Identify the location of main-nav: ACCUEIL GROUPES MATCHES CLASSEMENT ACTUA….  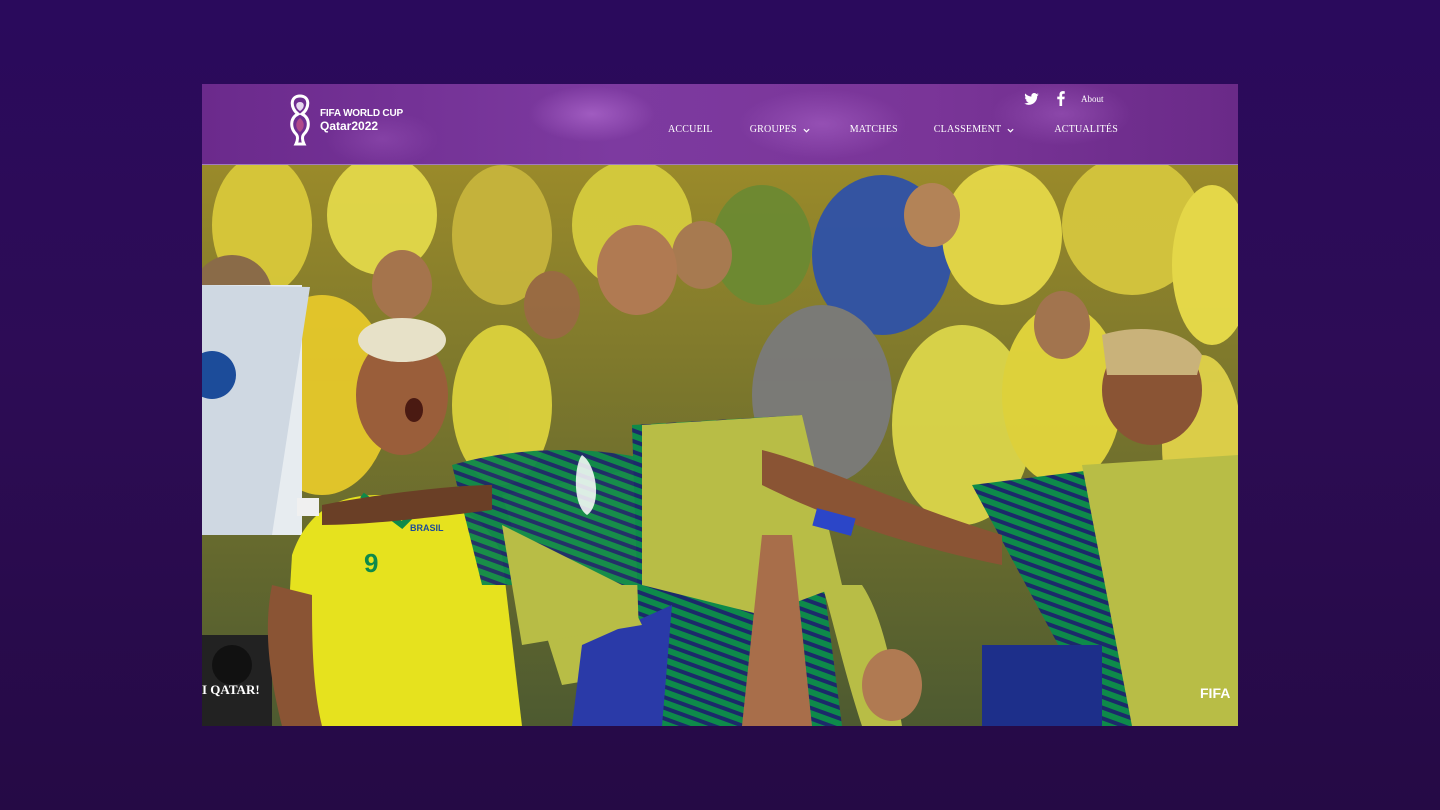
(893, 129).